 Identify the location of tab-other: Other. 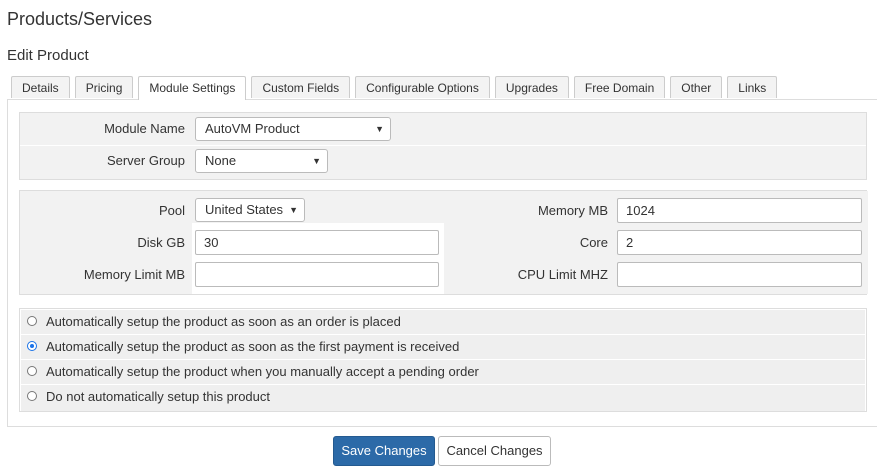
(696, 87).